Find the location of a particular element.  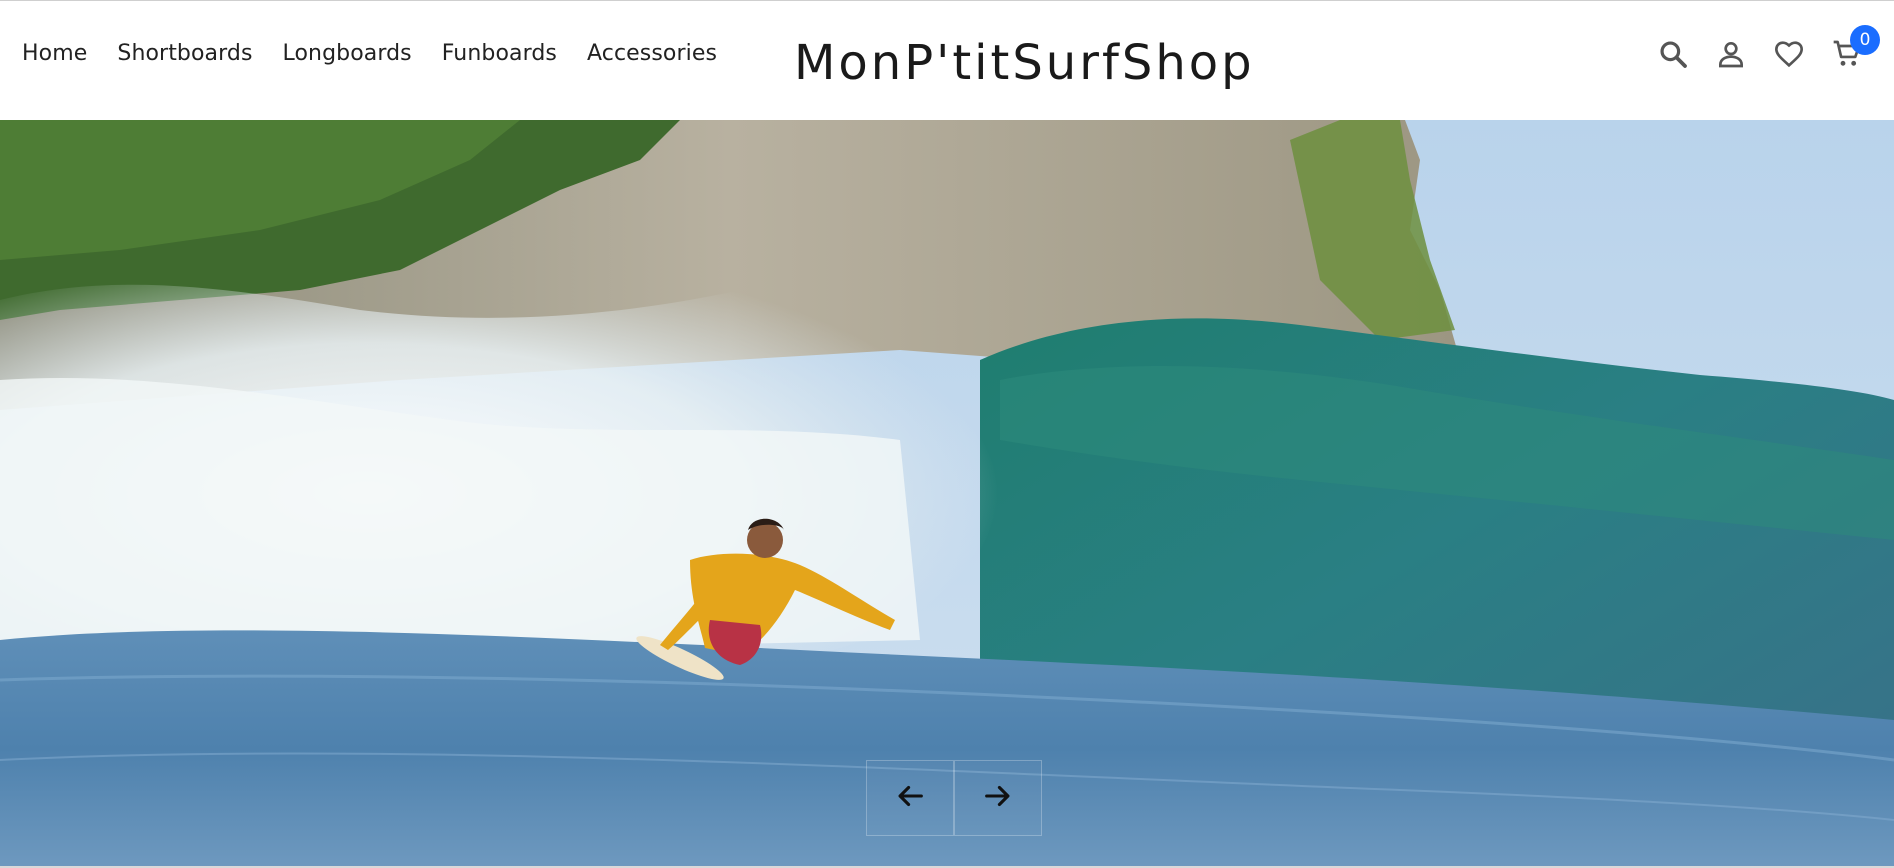

arrow-left-icon is located at coordinates (910, 798).